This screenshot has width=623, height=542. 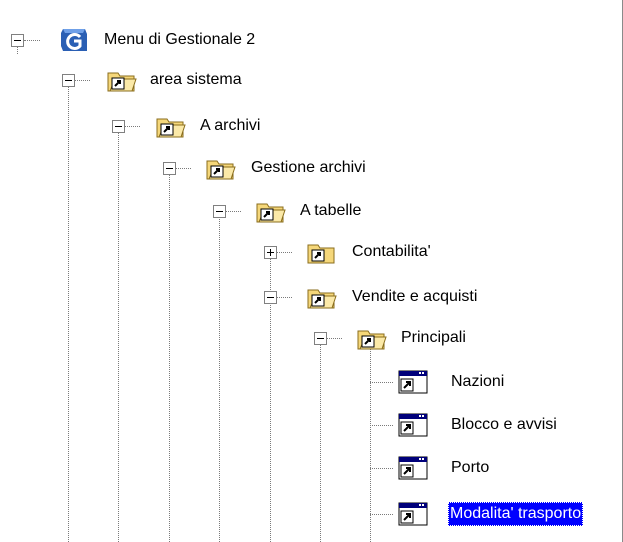 I want to click on tree-label-gestione-archivi: Gestione archivi, so click(x=308, y=168).